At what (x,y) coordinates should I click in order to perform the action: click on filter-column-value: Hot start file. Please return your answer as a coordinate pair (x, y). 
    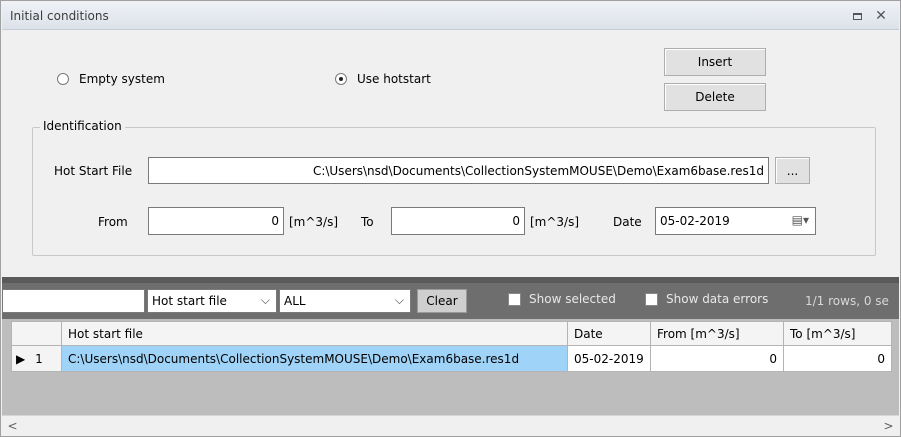
    Looking at the image, I should click on (189, 301).